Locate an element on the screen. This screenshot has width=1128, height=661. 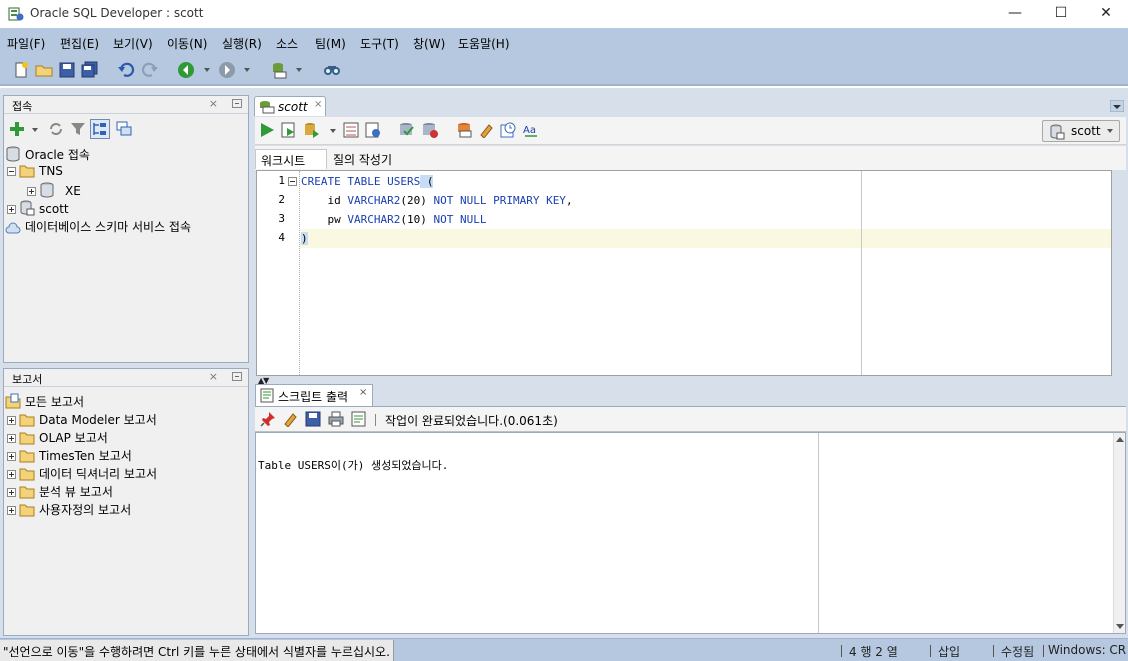
menu-help: 도움말(H) is located at coordinates (484, 43).